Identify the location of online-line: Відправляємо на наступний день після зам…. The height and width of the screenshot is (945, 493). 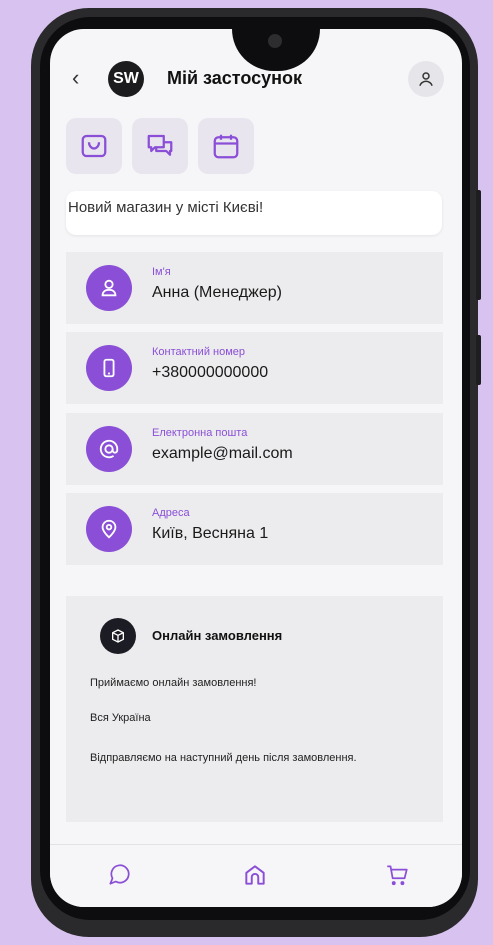
(223, 758).